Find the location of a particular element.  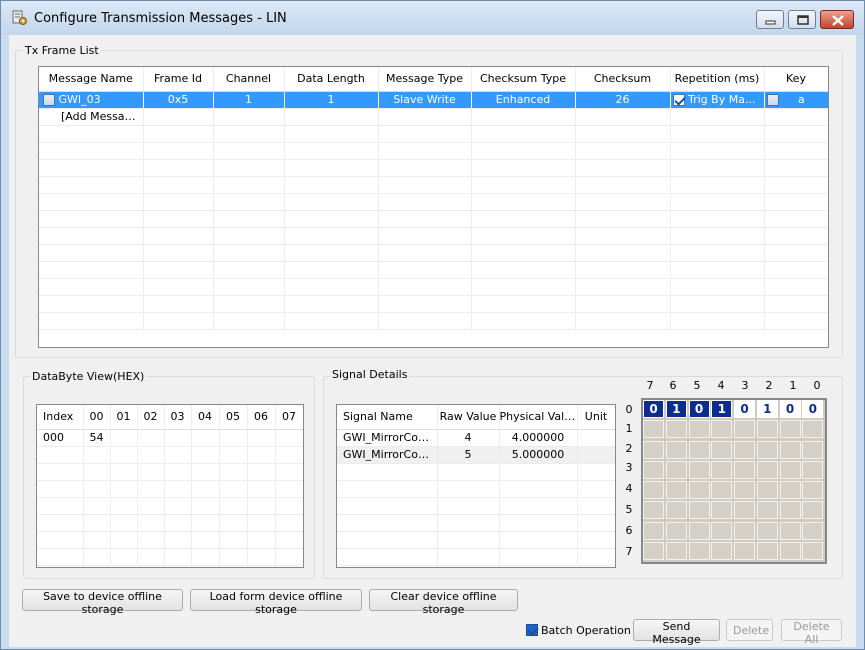

add-message-cell: [Add Message] is located at coordinates (91, 117).